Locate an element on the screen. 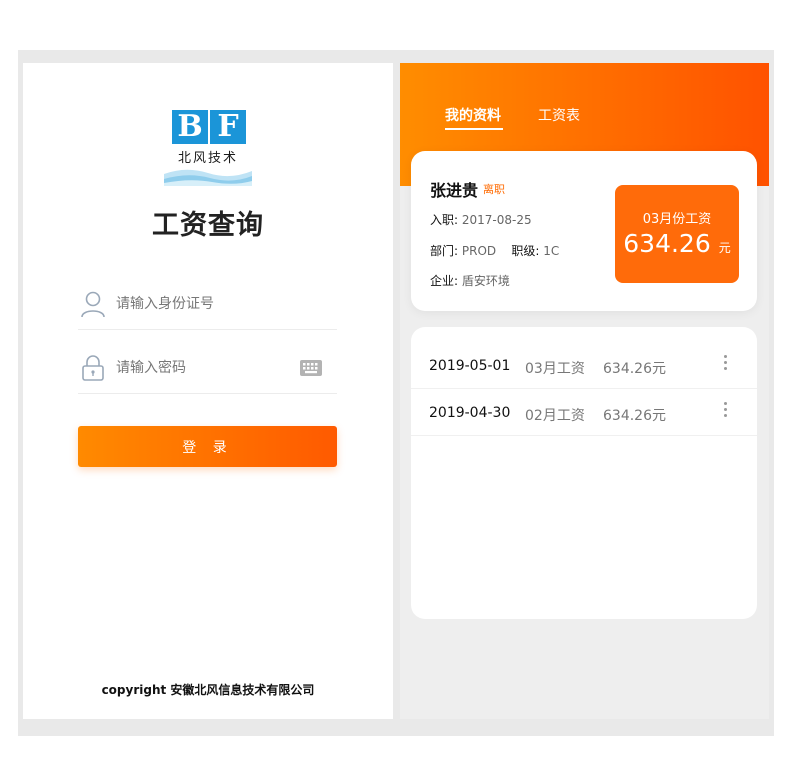 The width and height of the screenshot is (790, 772). password-field is located at coordinates (207, 368).